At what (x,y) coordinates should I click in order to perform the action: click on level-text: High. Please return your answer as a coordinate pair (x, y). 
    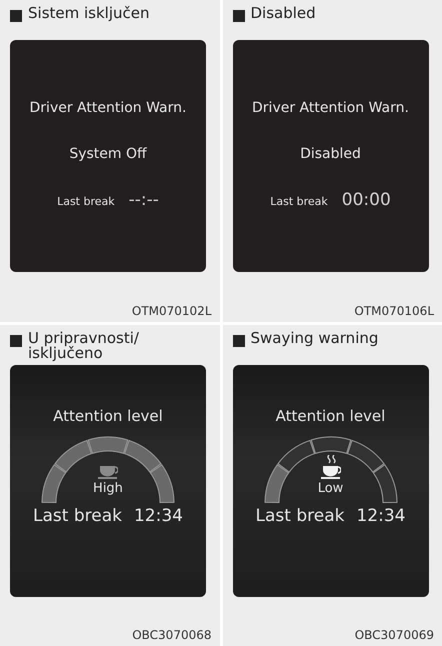
    Looking at the image, I should click on (108, 488).